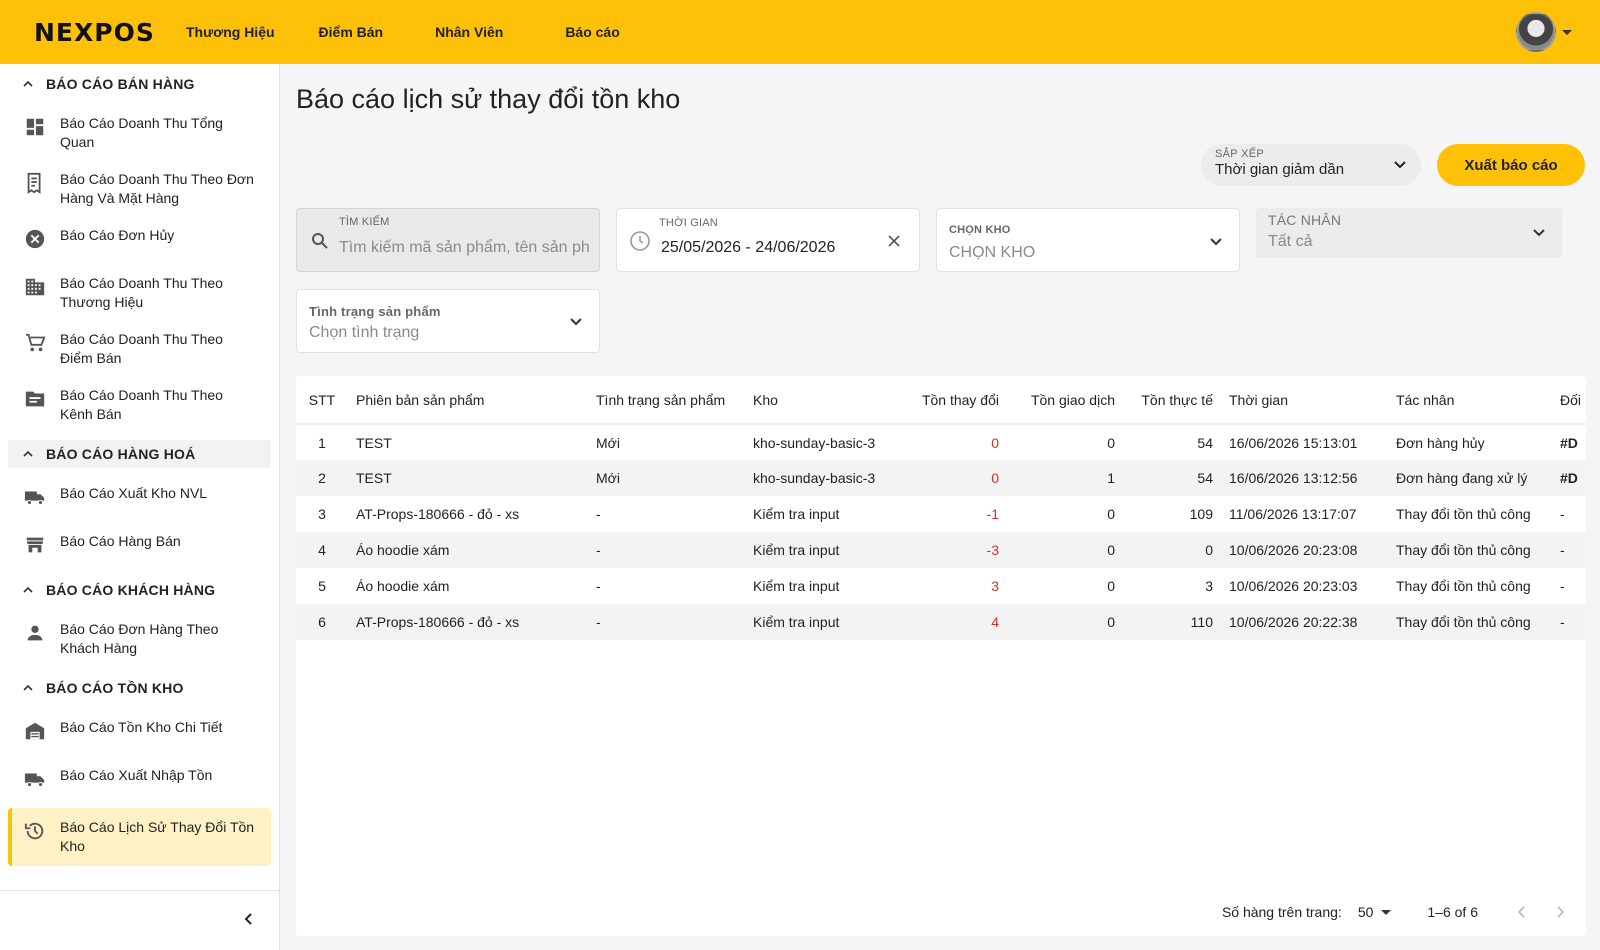 The image size is (1600, 950). I want to click on sidebar-item-import-export-inventory: Báo Cáo Xuất Nhập Tồn, so click(139, 778).